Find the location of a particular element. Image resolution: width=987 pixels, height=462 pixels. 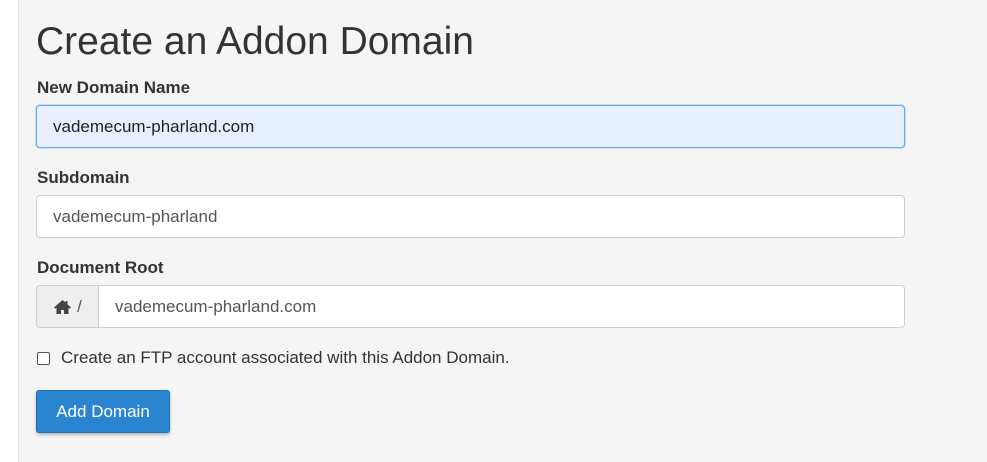

page-title: Create an Addon Domain is located at coordinates (255, 41).